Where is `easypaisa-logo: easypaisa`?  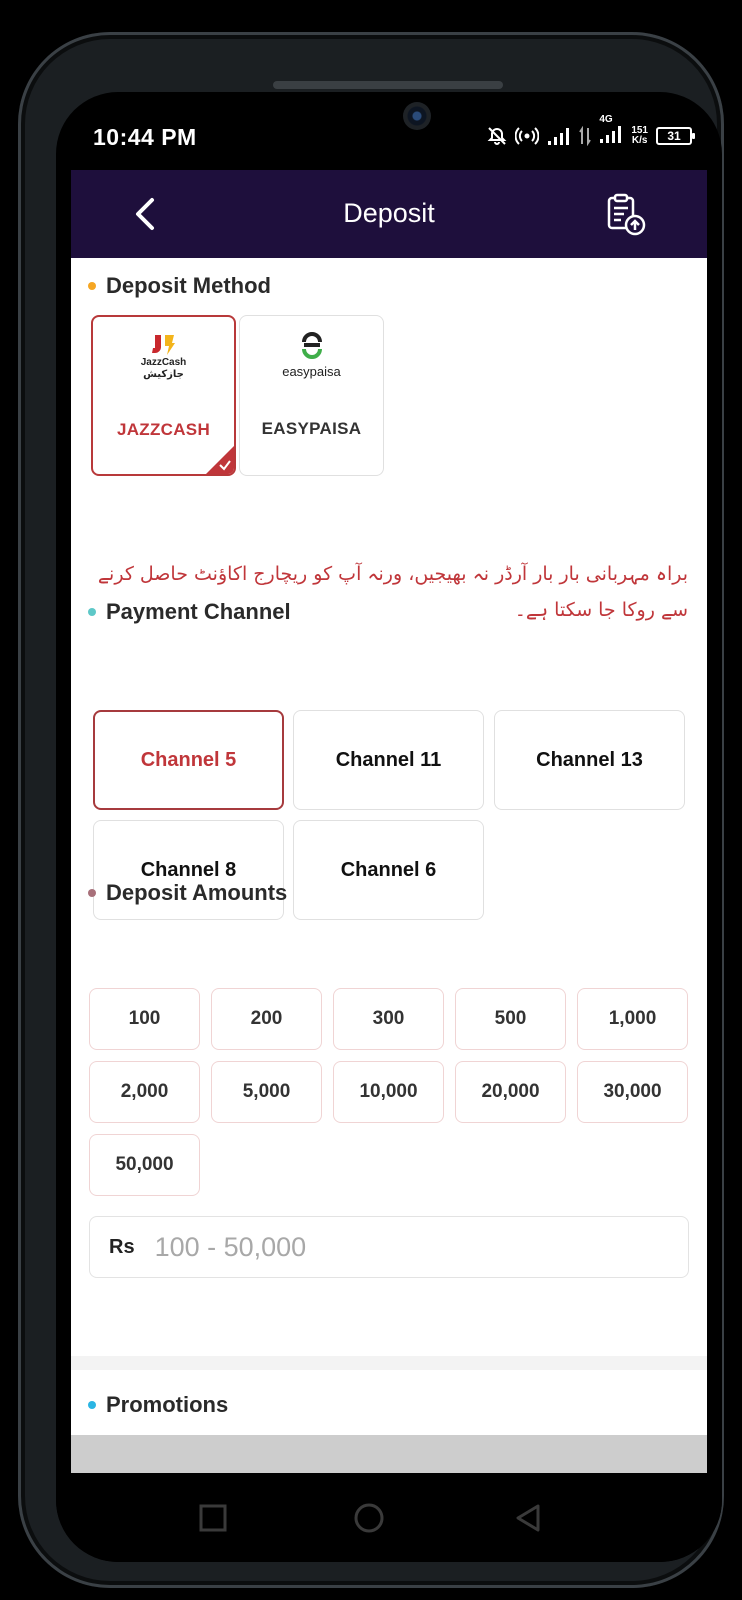 easypaisa-logo: easypaisa is located at coordinates (311, 362).